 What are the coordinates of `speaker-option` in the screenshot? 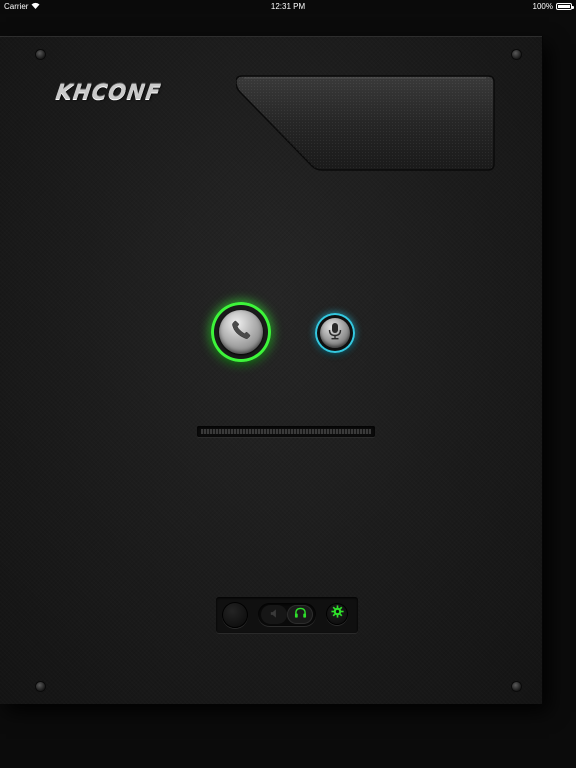 It's located at (274, 614).